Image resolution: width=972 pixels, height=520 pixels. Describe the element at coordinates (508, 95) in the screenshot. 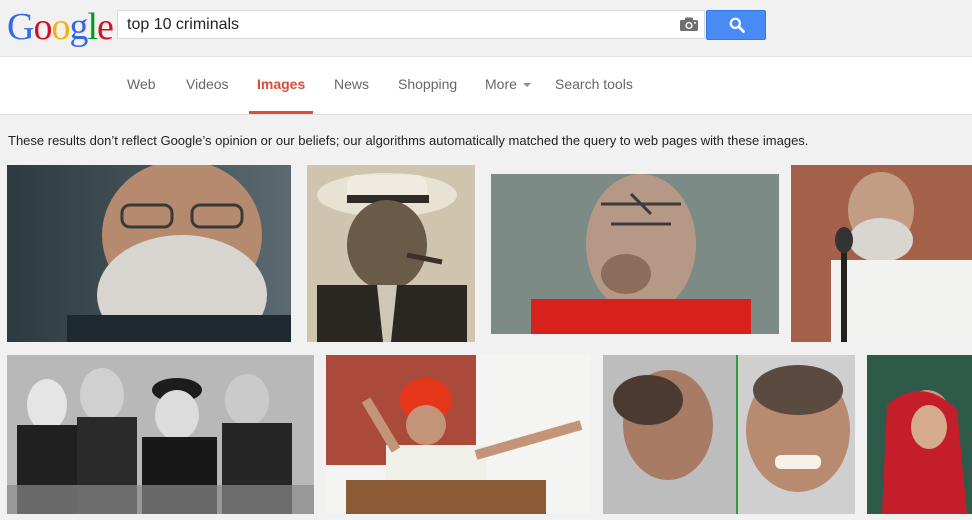

I see `tab-more: More` at that location.